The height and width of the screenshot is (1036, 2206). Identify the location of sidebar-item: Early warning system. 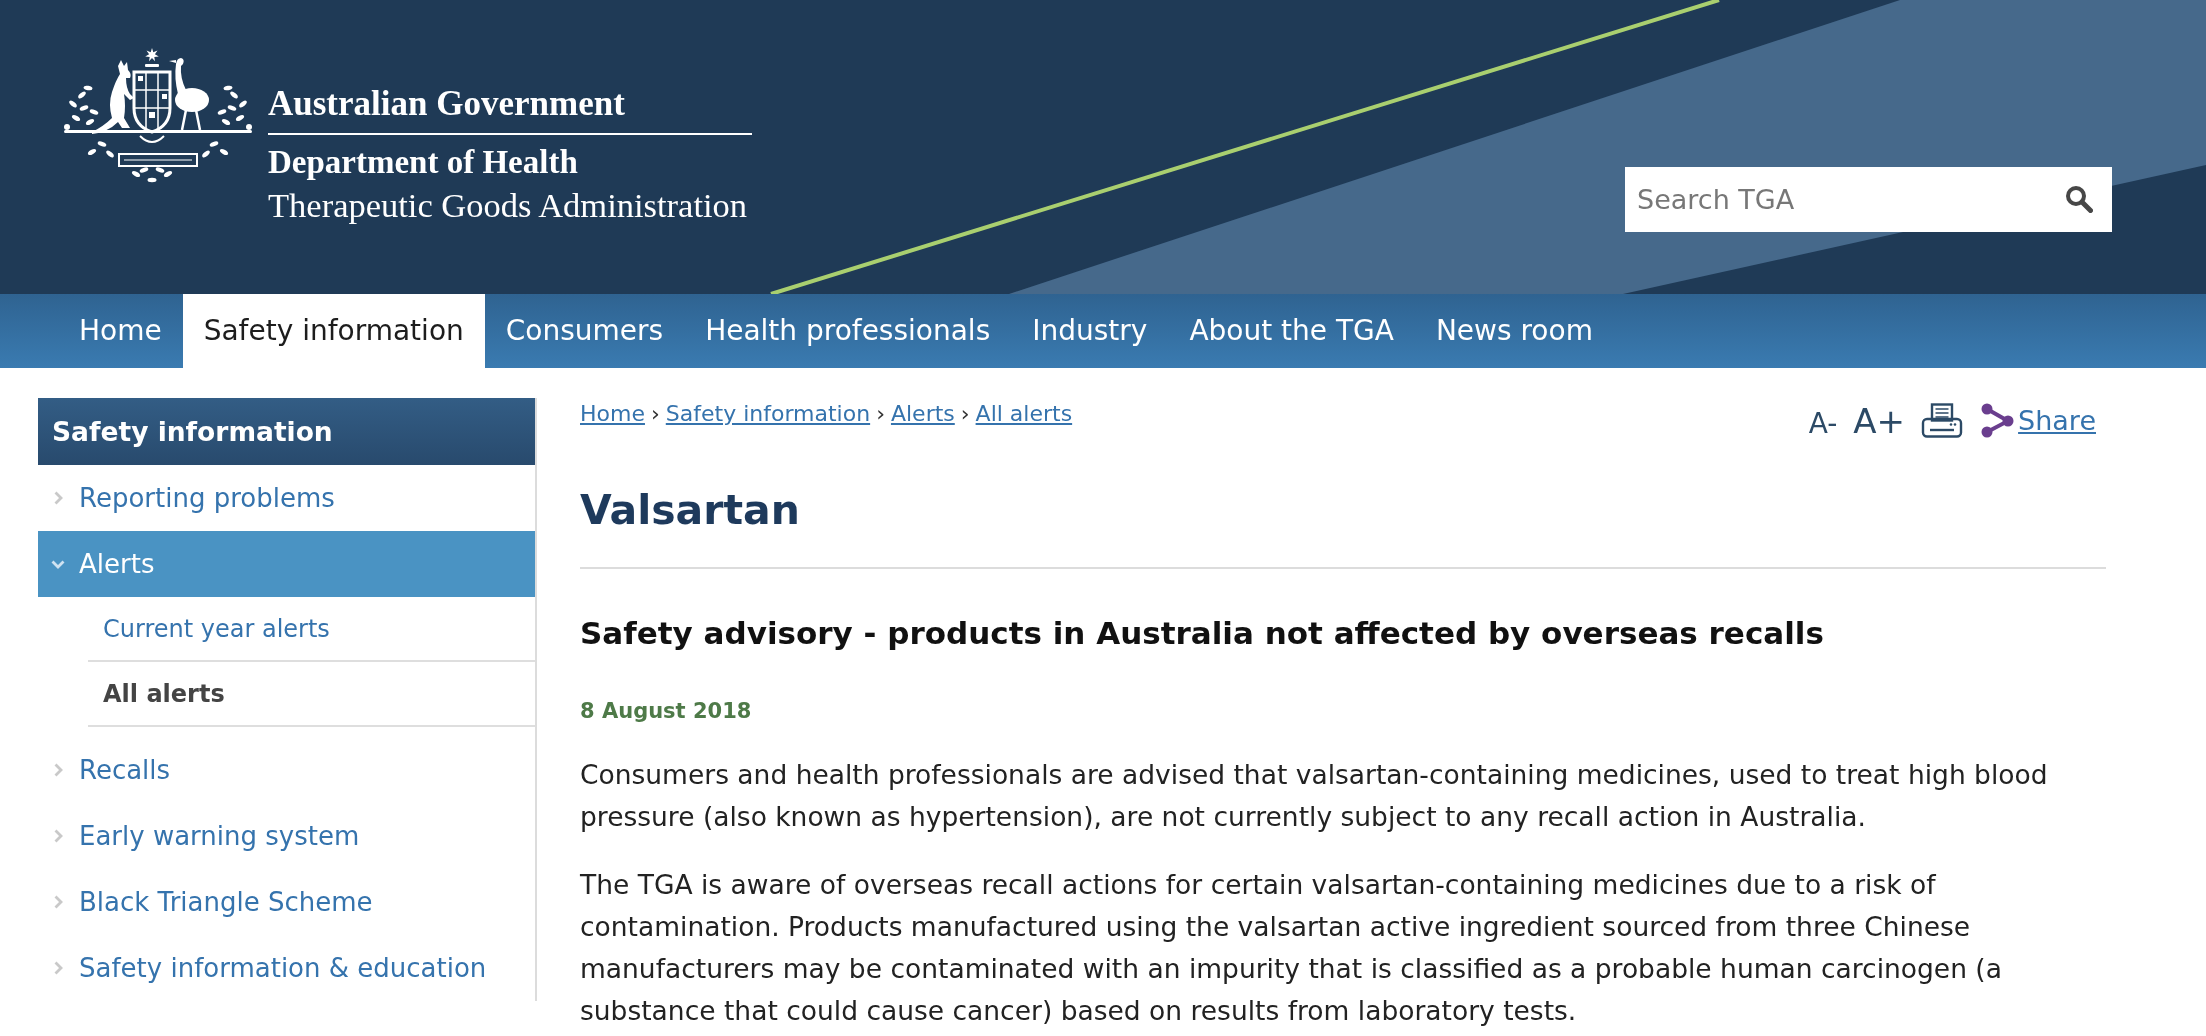
(286, 836).